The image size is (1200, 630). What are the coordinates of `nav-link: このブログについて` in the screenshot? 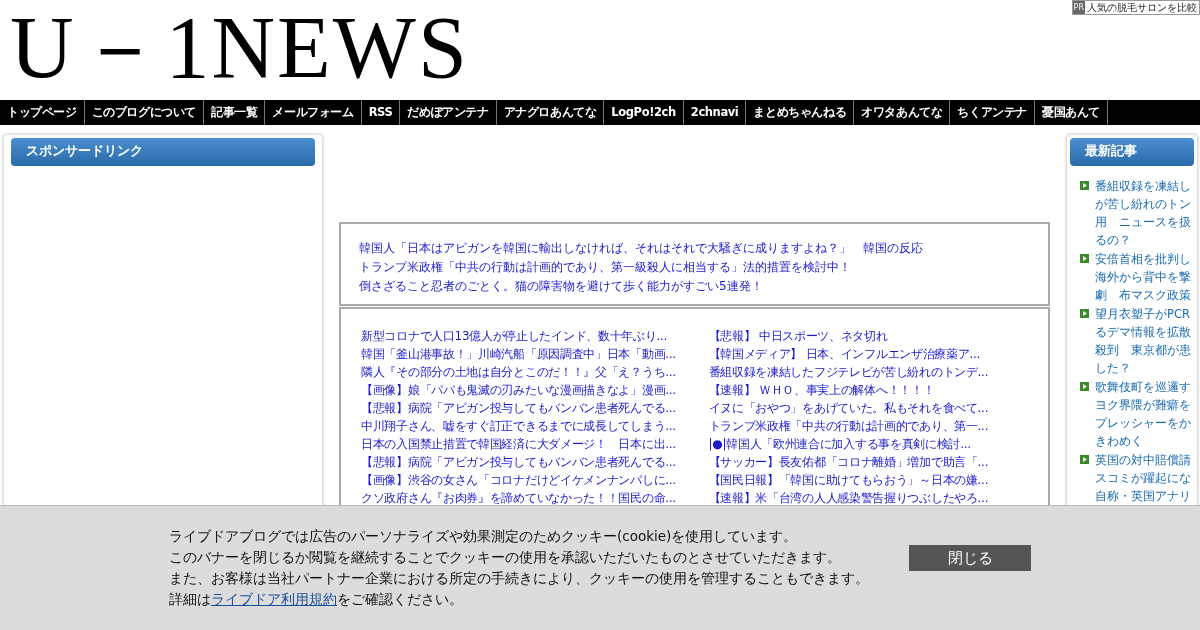 It's located at (144, 112).